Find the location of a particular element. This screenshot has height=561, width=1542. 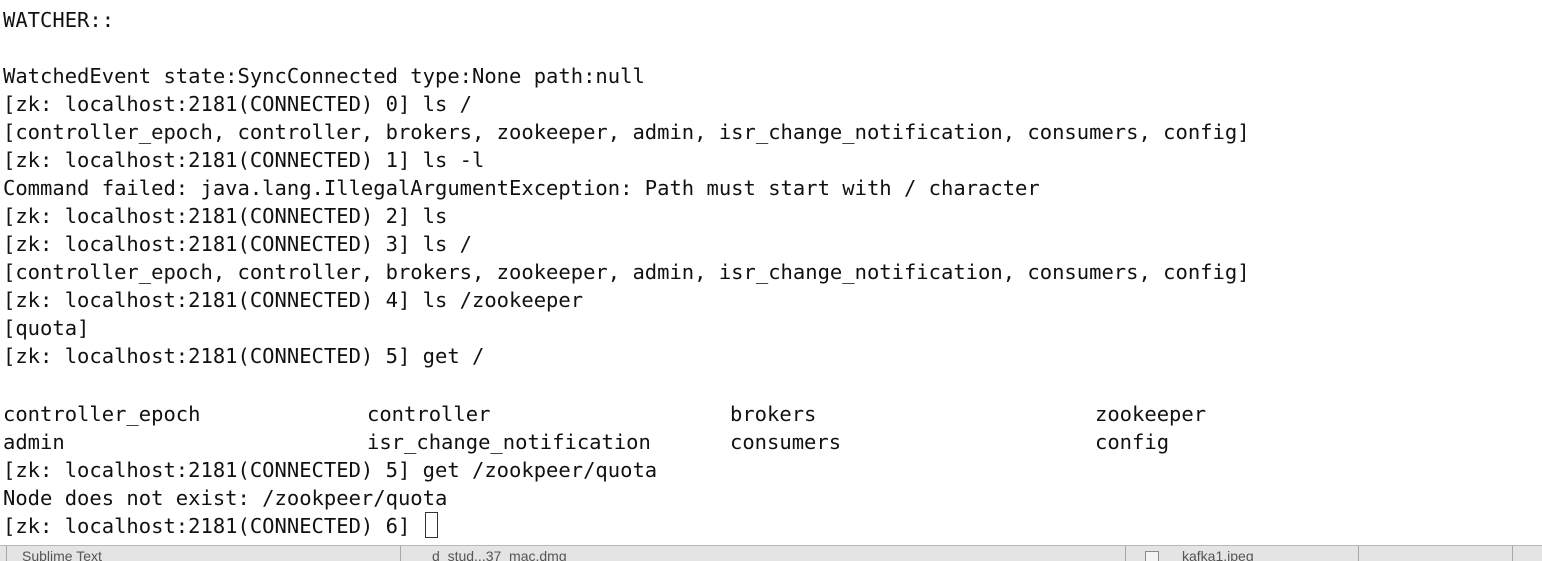

grid-cell: controller is located at coordinates (429, 414).